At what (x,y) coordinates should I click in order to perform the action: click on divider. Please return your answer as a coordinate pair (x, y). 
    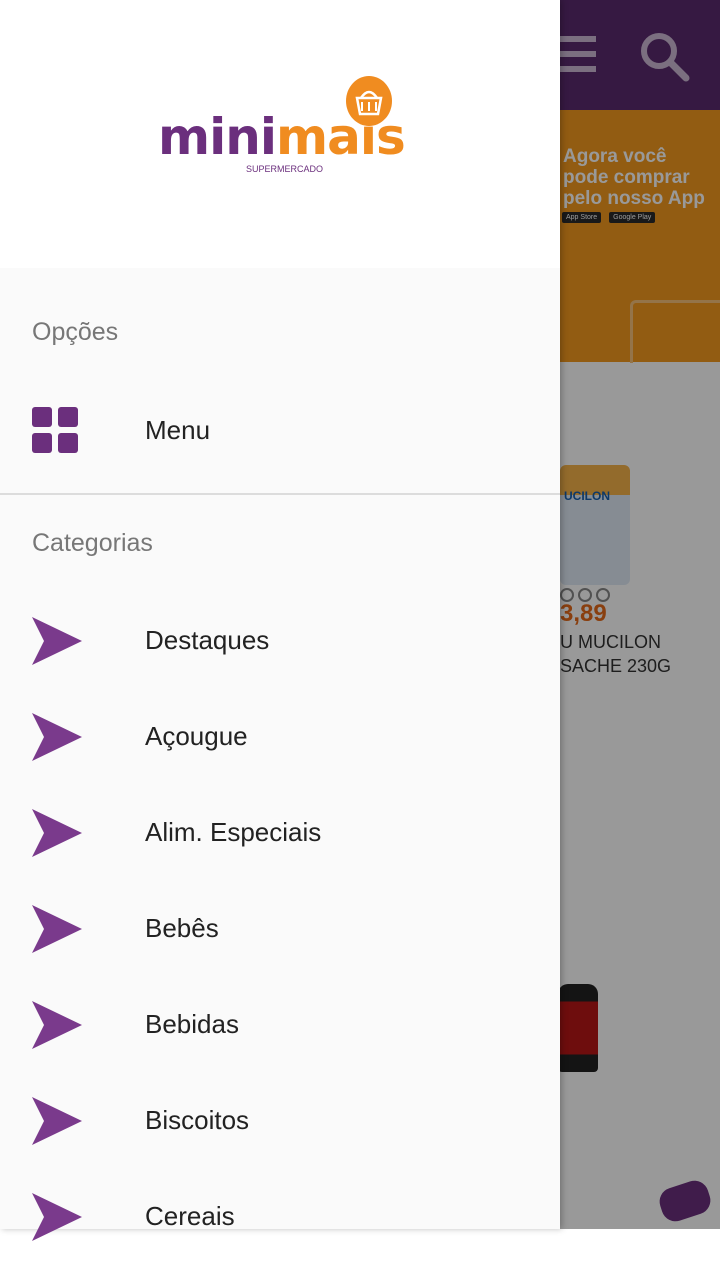
    Looking at the image, I should click on (280, 494).